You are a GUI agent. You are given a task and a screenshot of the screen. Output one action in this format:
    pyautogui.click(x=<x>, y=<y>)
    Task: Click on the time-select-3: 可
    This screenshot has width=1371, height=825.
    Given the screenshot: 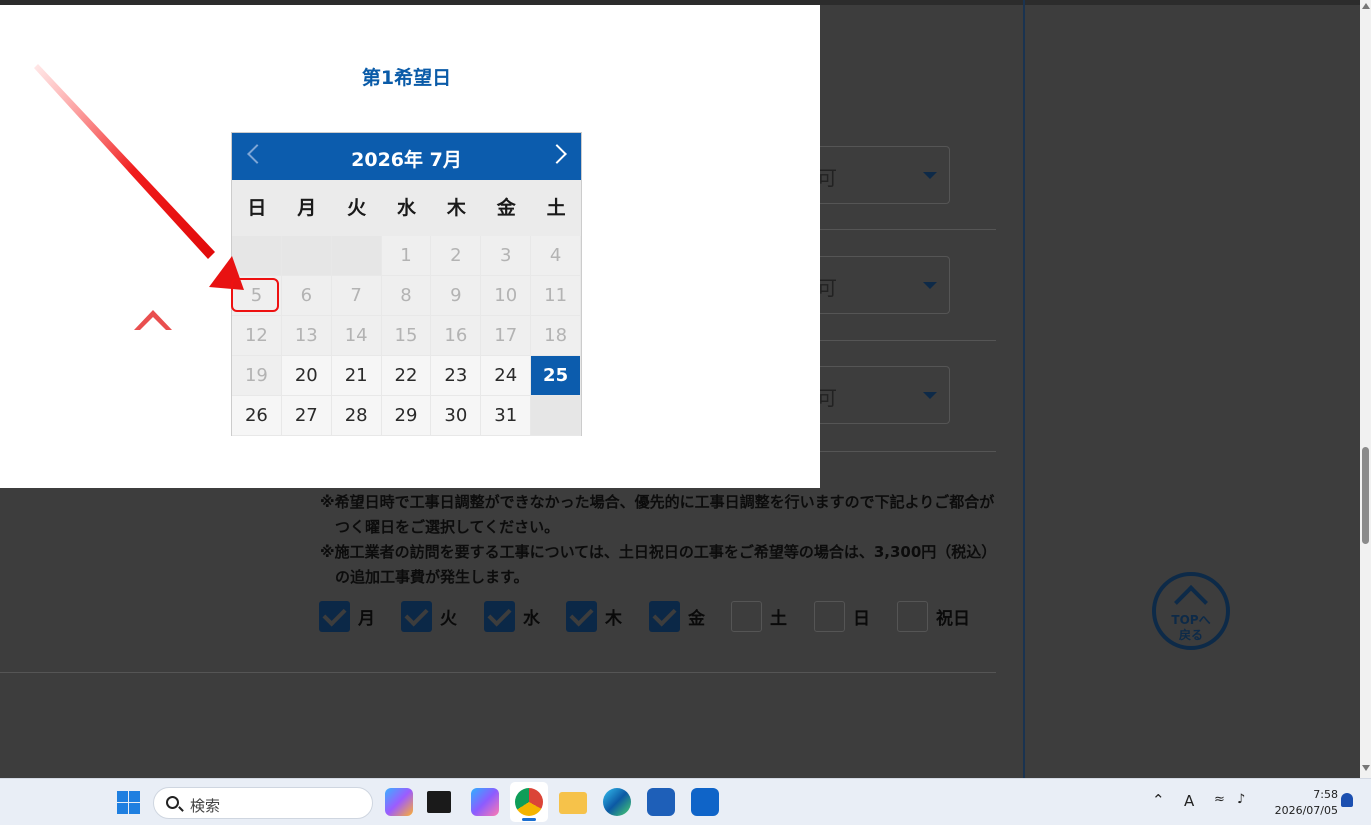 What is the action you would take?
    pyautogui.click(x=875, y=395)
    